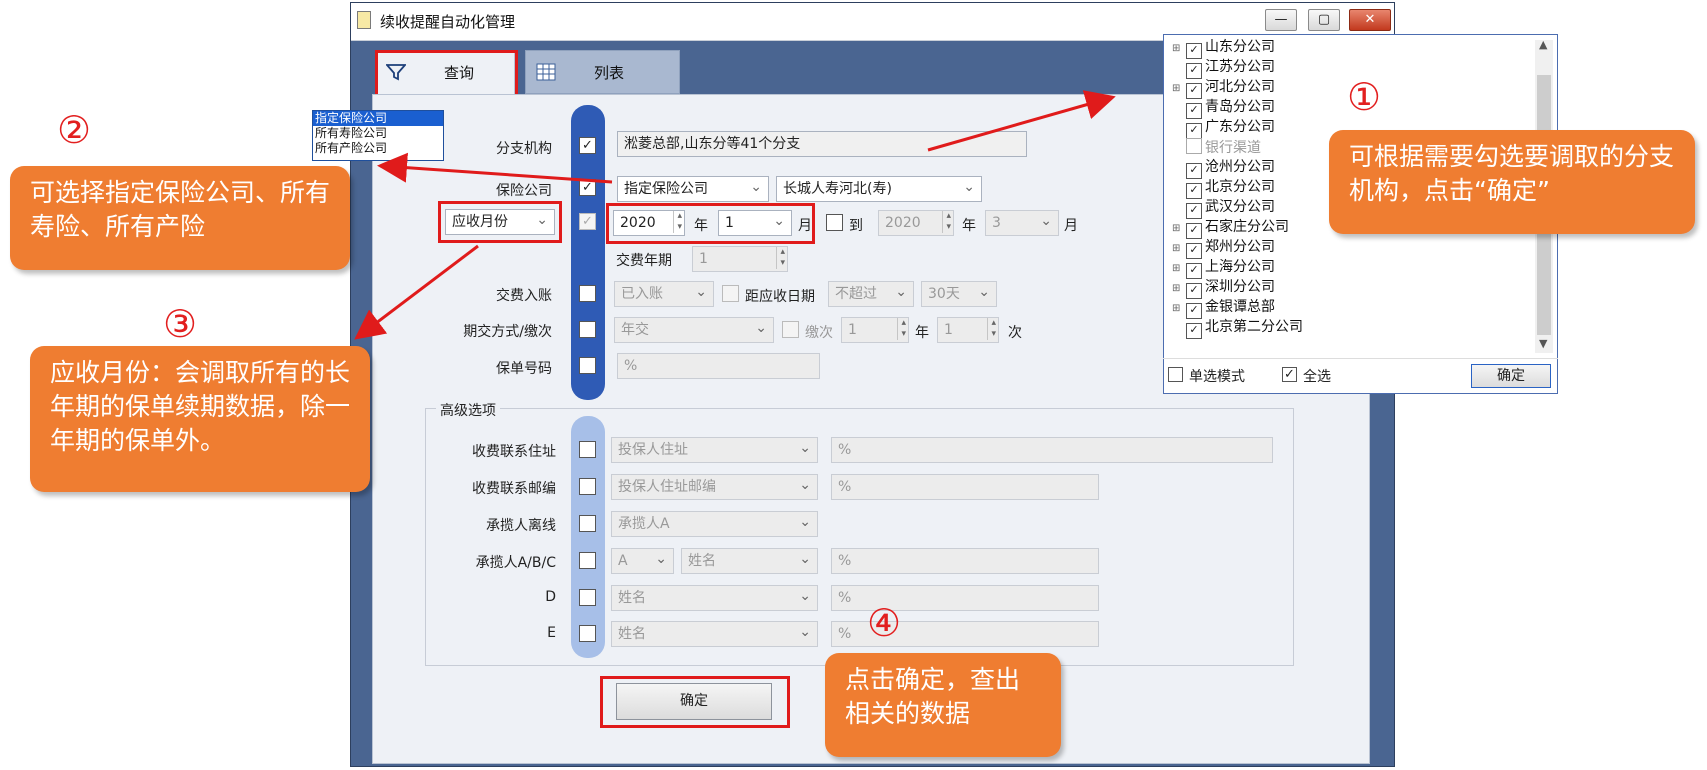  Describe the element at coordinates (714, 598) in the screenshot. I see `adv-d-select: 姓名` at that location.